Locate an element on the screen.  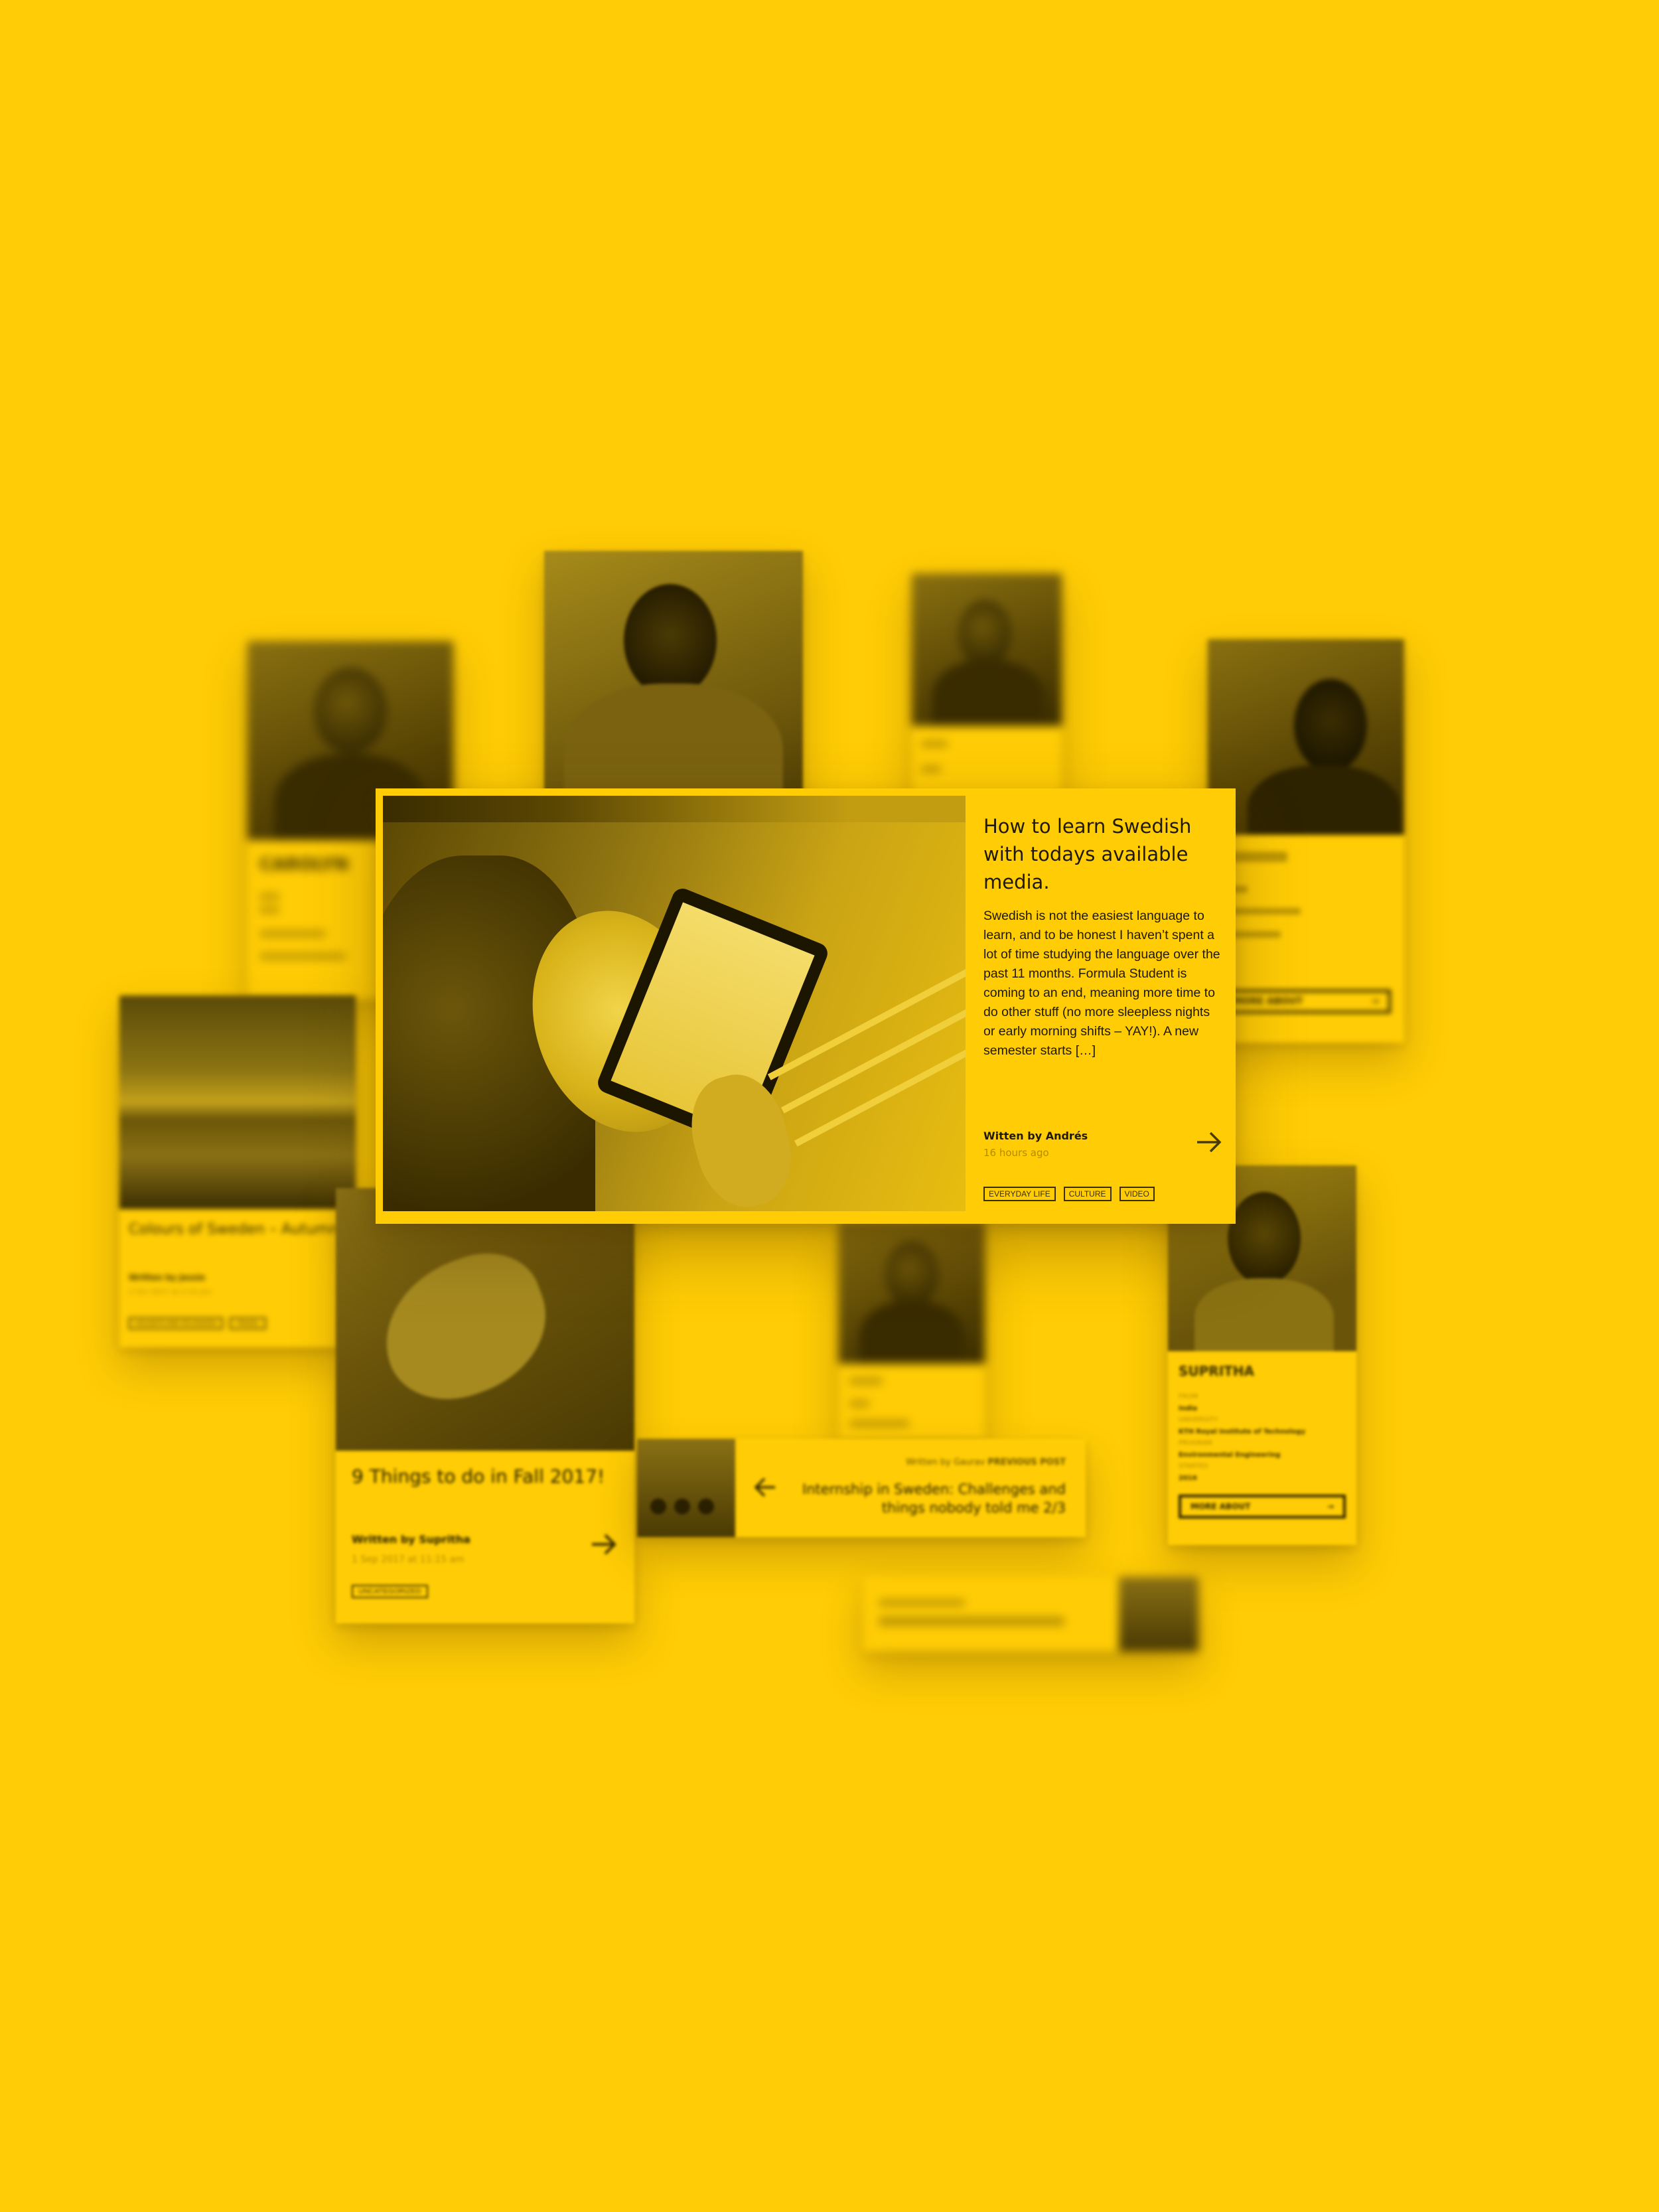
post-photo-leaf is located at coordinates (485, 1319).